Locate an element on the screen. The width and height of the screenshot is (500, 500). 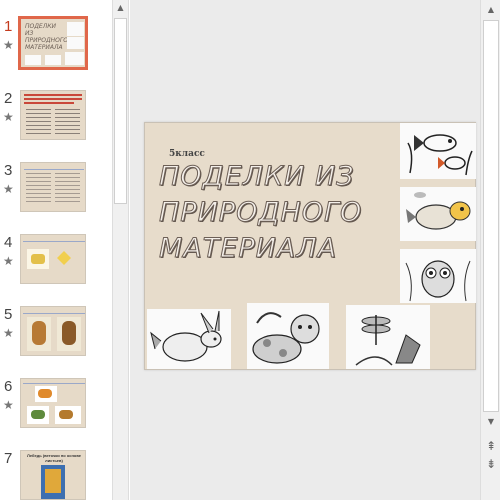
thumbnail-slide-6: 6 ★ is located at coordinates (56, 408).